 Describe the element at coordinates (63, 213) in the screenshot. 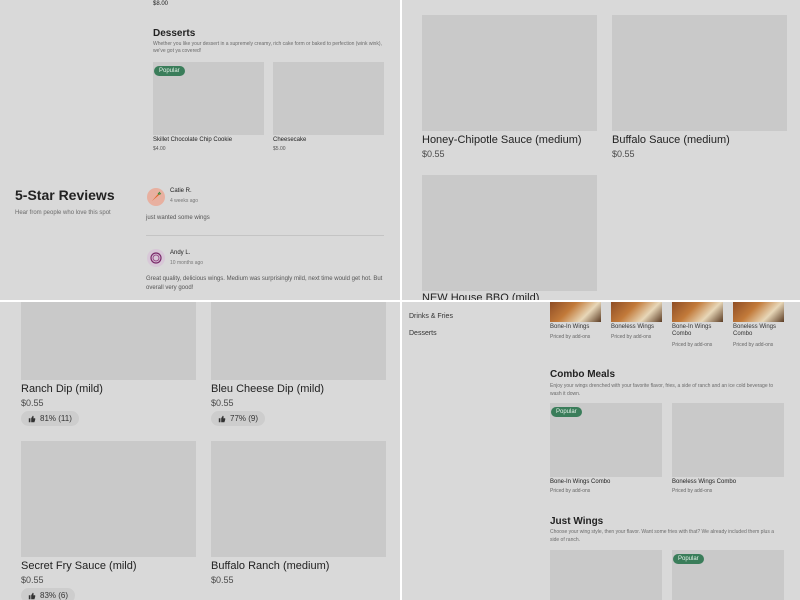

I see `reviews-subtitle: Hear from people who love this spot` at that location.